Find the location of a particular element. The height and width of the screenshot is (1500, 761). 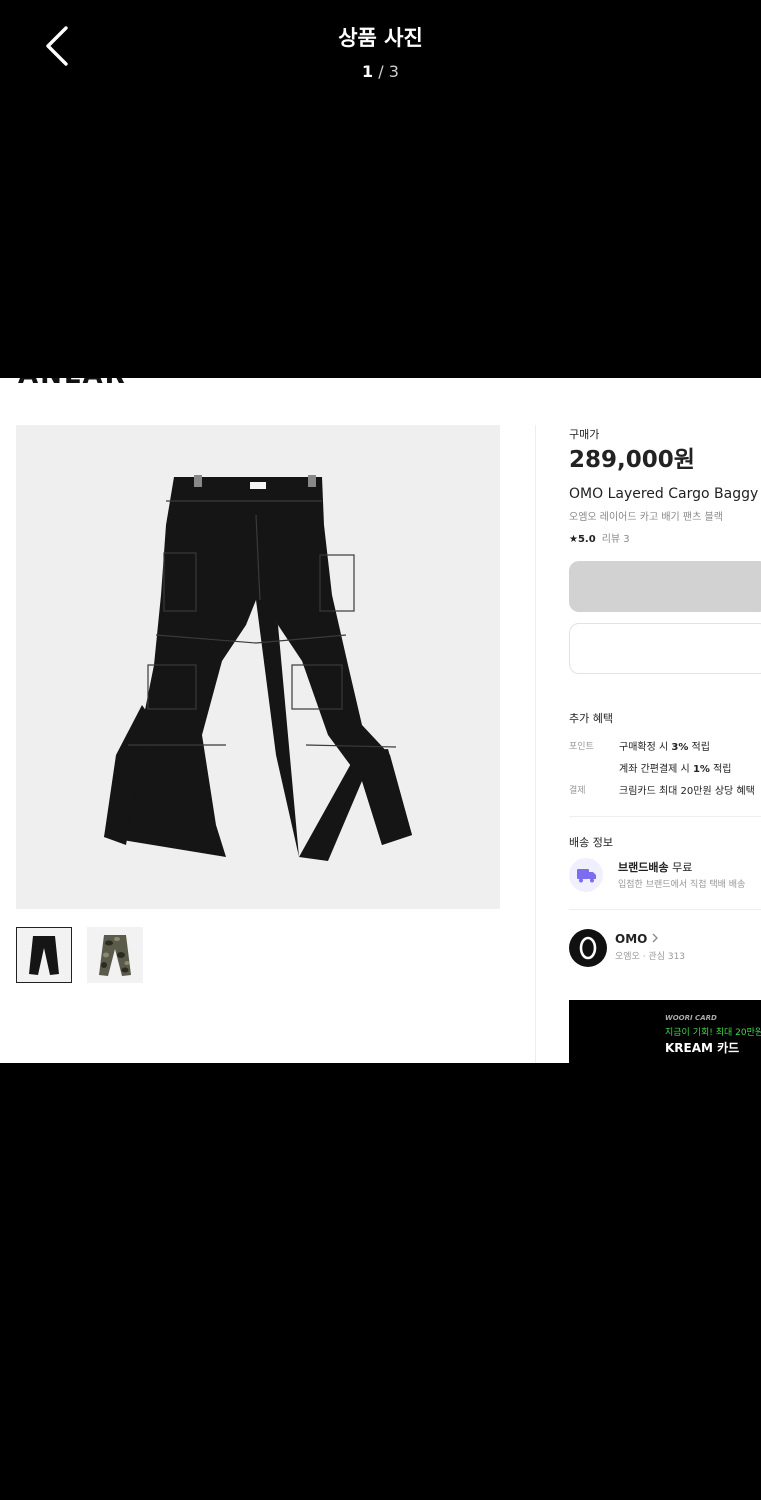

truck-glyph is located at coordinates (586, 876).